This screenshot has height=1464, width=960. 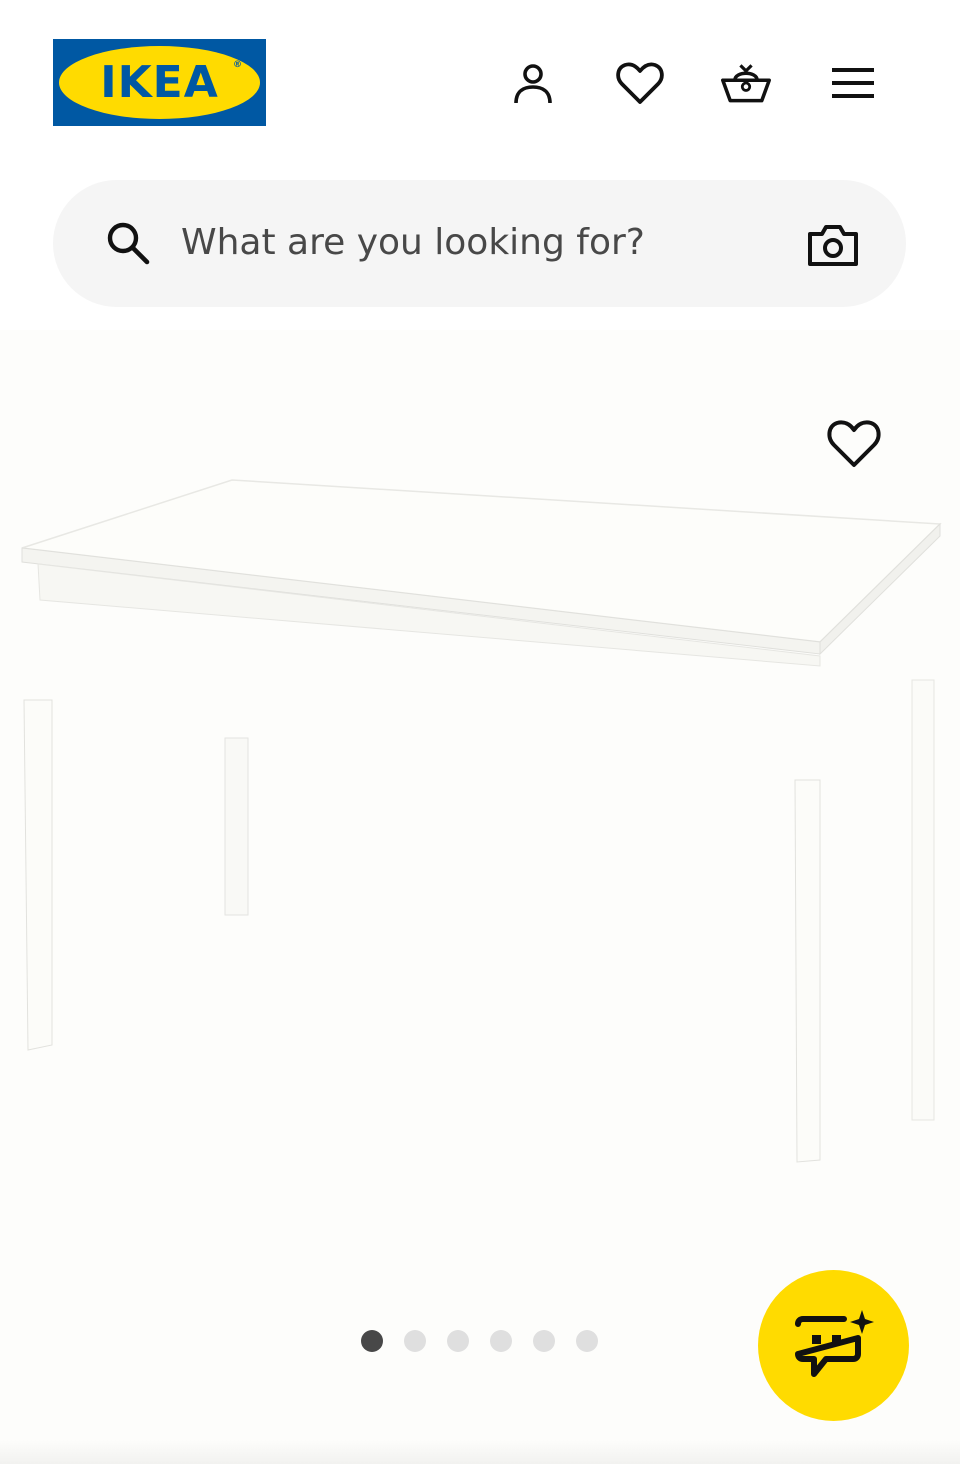 I want to click on basket-button, so click(x=746, y=83).